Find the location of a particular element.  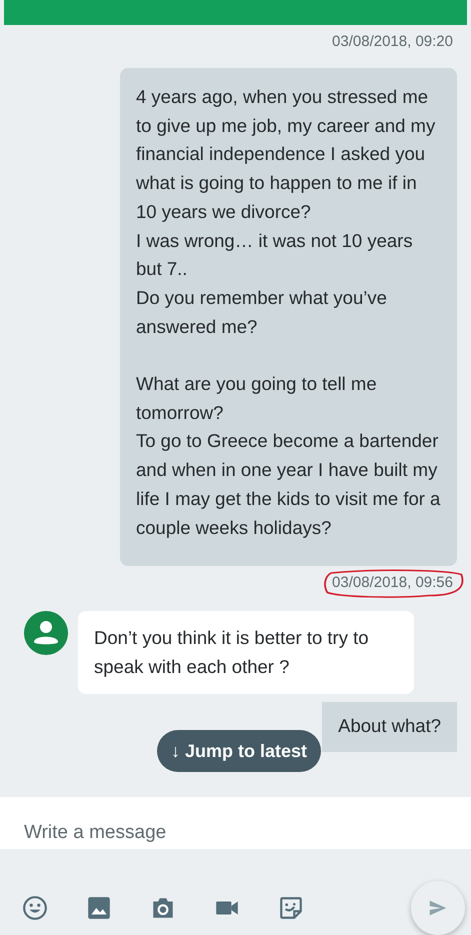

message-bubble: About what? is located at coordinates (389, 727).